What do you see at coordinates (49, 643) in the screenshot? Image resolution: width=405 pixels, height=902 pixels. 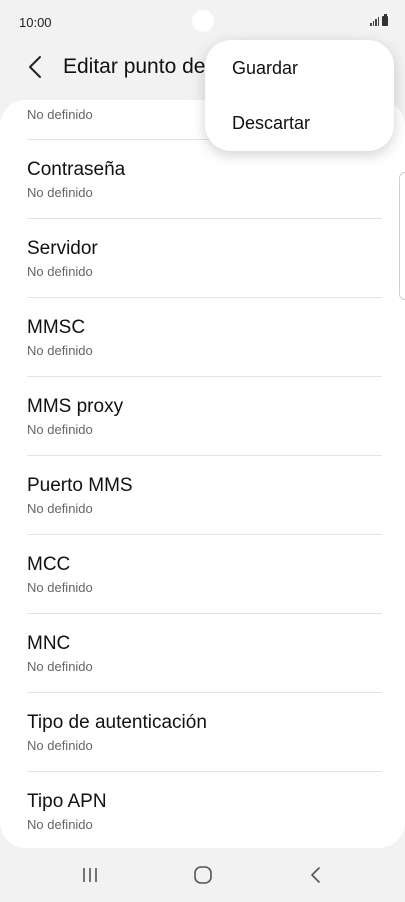 I see `list-item-title: MNC` at bounding box center [49, 643].